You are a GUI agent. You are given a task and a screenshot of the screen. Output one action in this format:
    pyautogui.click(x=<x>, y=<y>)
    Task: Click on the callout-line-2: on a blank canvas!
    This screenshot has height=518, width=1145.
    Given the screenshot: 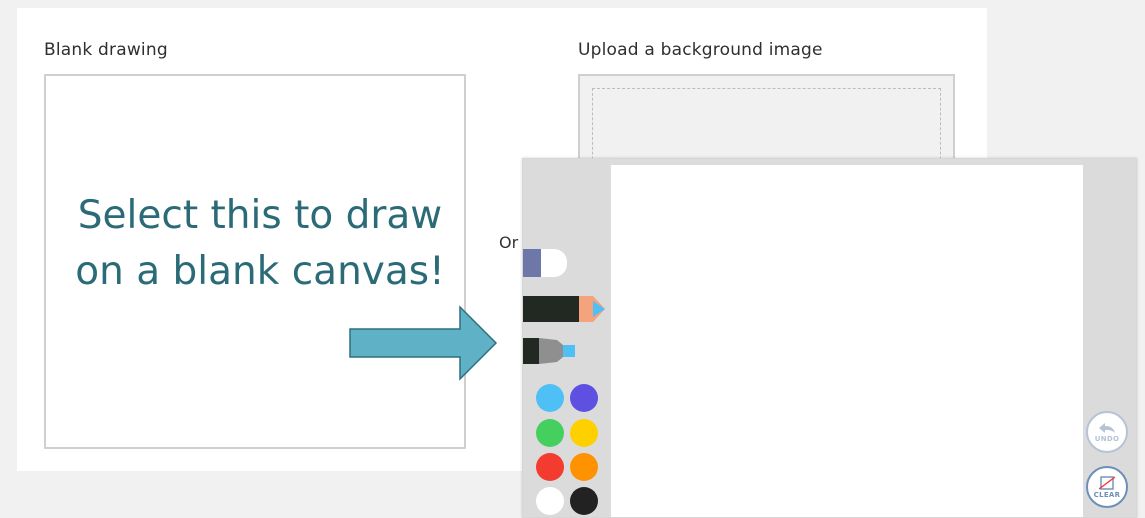 What is the action you would take?
    pyautogui.click(x=260, y=271)
    